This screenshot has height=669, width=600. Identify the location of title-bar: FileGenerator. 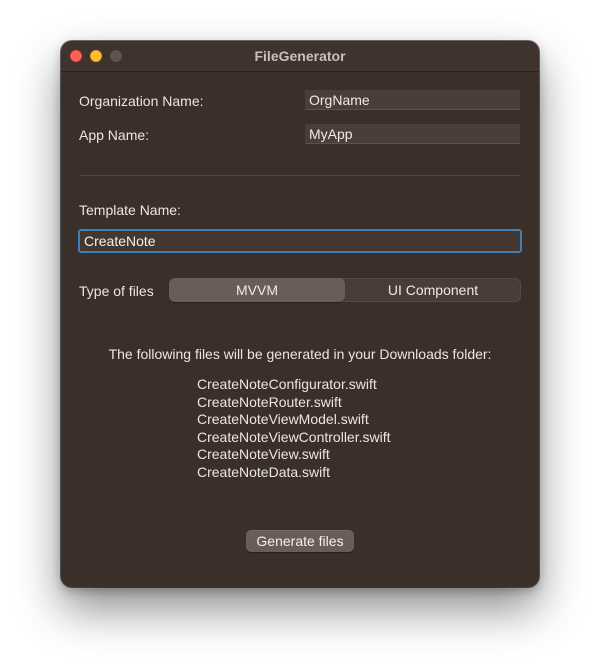
(300, 56).